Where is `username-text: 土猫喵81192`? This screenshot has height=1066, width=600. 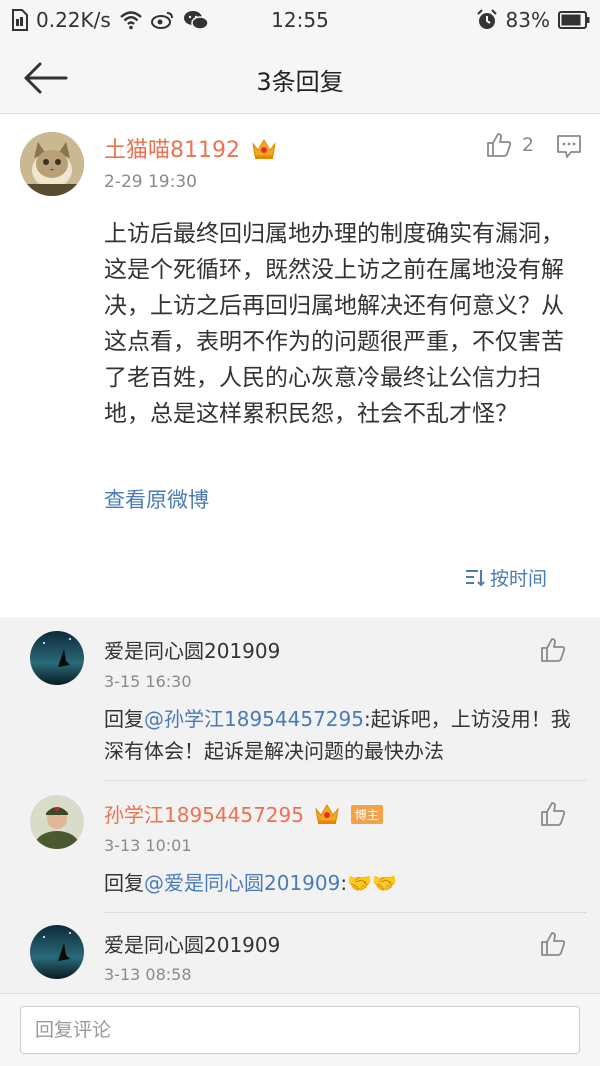
username-text: 土猫喵81192 is located at coordinates (172, 150).